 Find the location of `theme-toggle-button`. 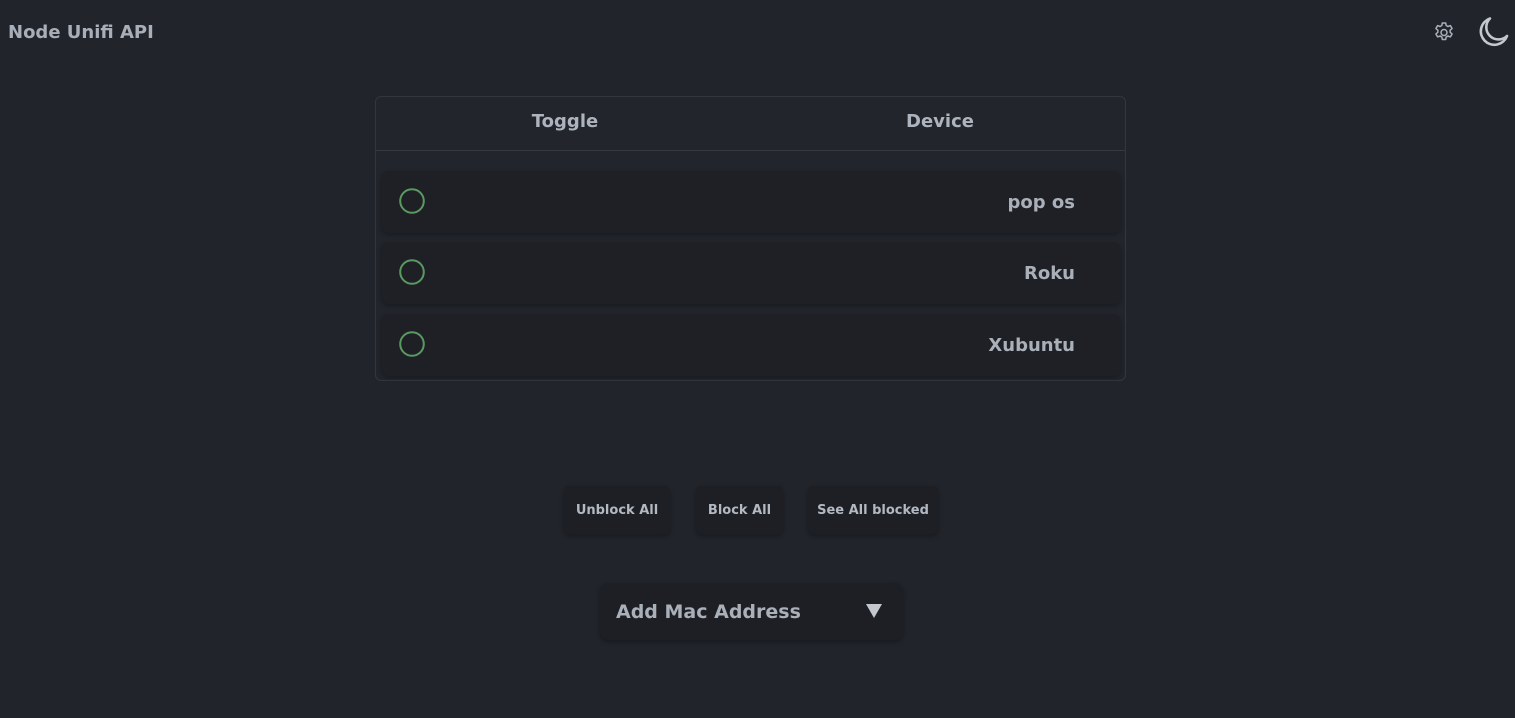

theme-toggle-button is located at coordinates (1492, 32).